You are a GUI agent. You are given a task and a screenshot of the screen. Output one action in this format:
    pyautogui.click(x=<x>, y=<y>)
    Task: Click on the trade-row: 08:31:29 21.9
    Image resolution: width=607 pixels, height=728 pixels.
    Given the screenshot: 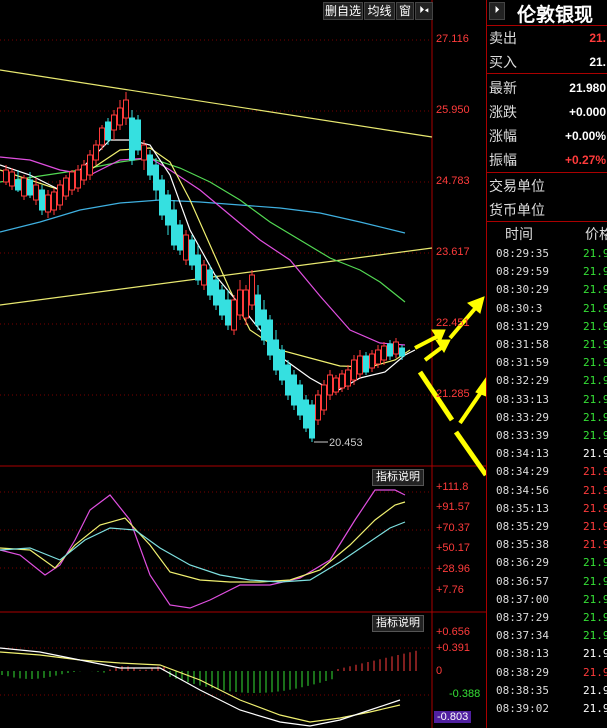 What is the action you would take?
    pyautogui.click(x=547, y=327)
    